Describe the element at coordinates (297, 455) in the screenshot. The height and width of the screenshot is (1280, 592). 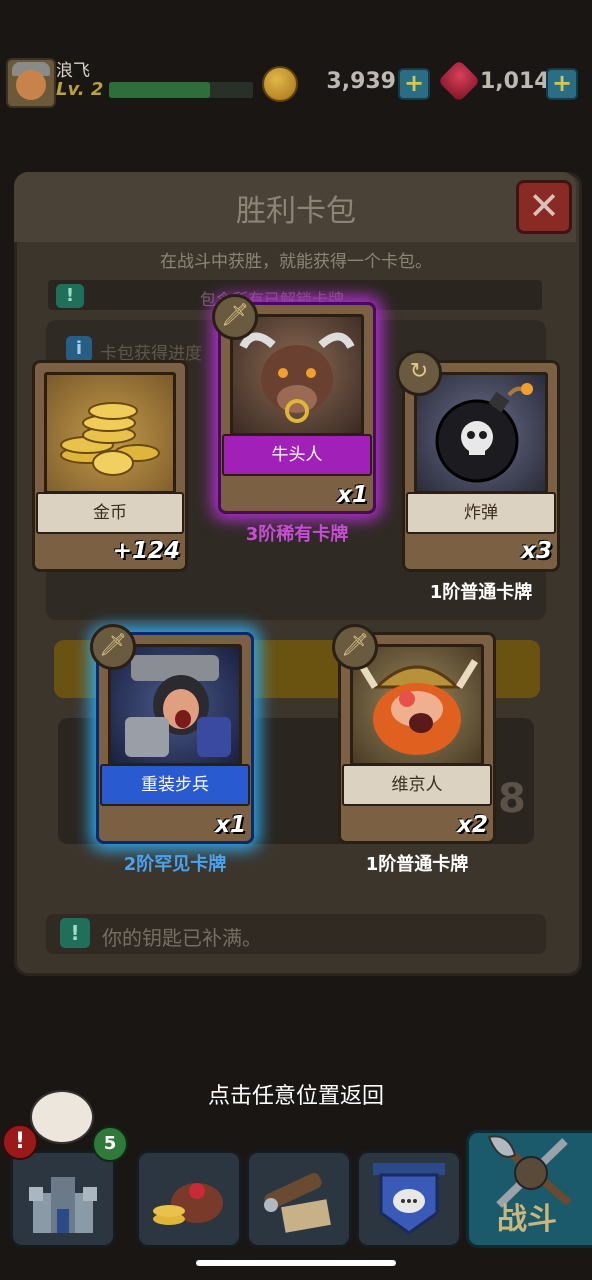
I see `card-name: 牛头人` at that location.